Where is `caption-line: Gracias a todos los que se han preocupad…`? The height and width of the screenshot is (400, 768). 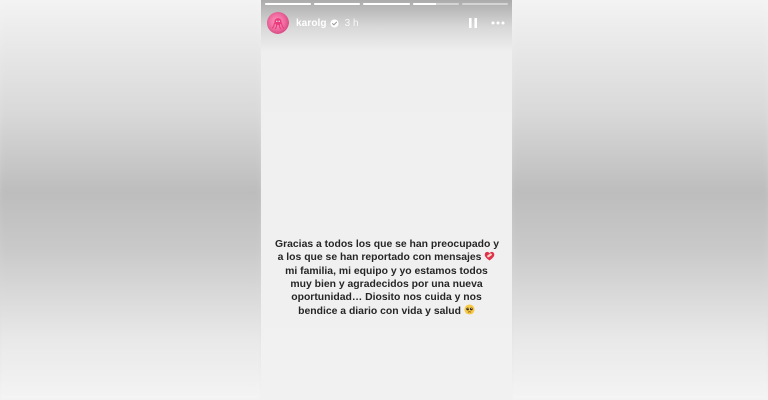 caption-line: Gracias a todos los que se han preocupad… is located at coordinates (387, 244).